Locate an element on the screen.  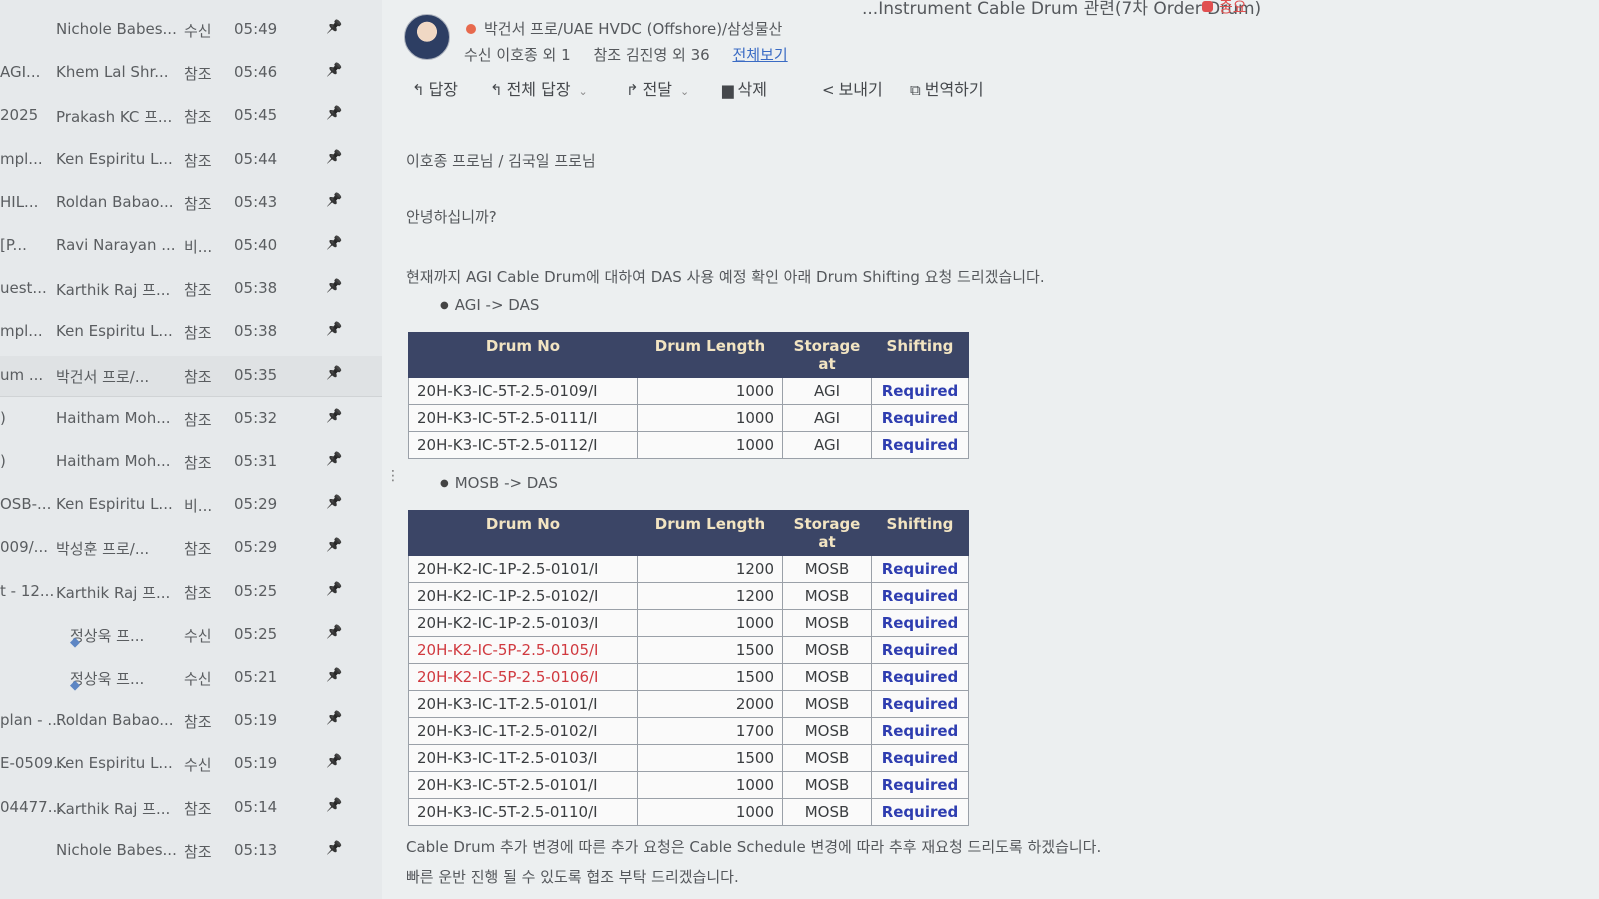
drum-length-cell: 1200 is located at coordinates (710, 569).